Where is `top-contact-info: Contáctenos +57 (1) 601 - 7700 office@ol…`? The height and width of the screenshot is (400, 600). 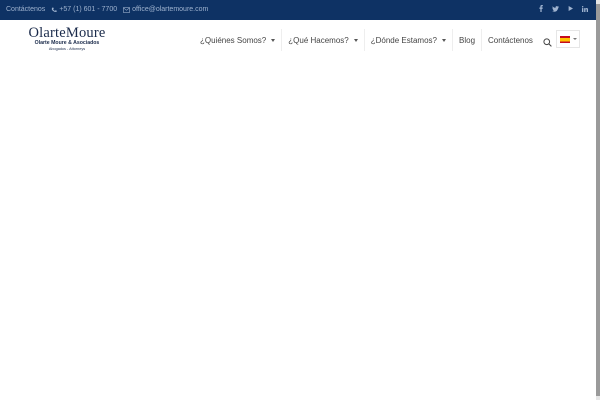 top-contact-info: Contáctenos +57 (1) 601 - 7700 office@ol… is located at coordinates (110, 9).